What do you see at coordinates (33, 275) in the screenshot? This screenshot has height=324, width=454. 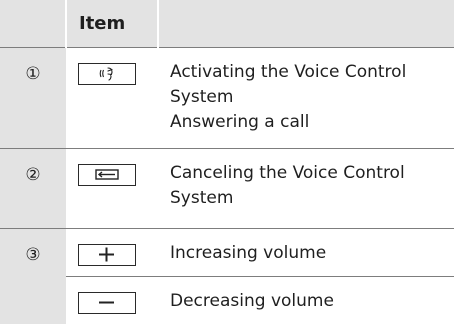 I see `row-number-cell: ③` at bounding box center [33, 275].